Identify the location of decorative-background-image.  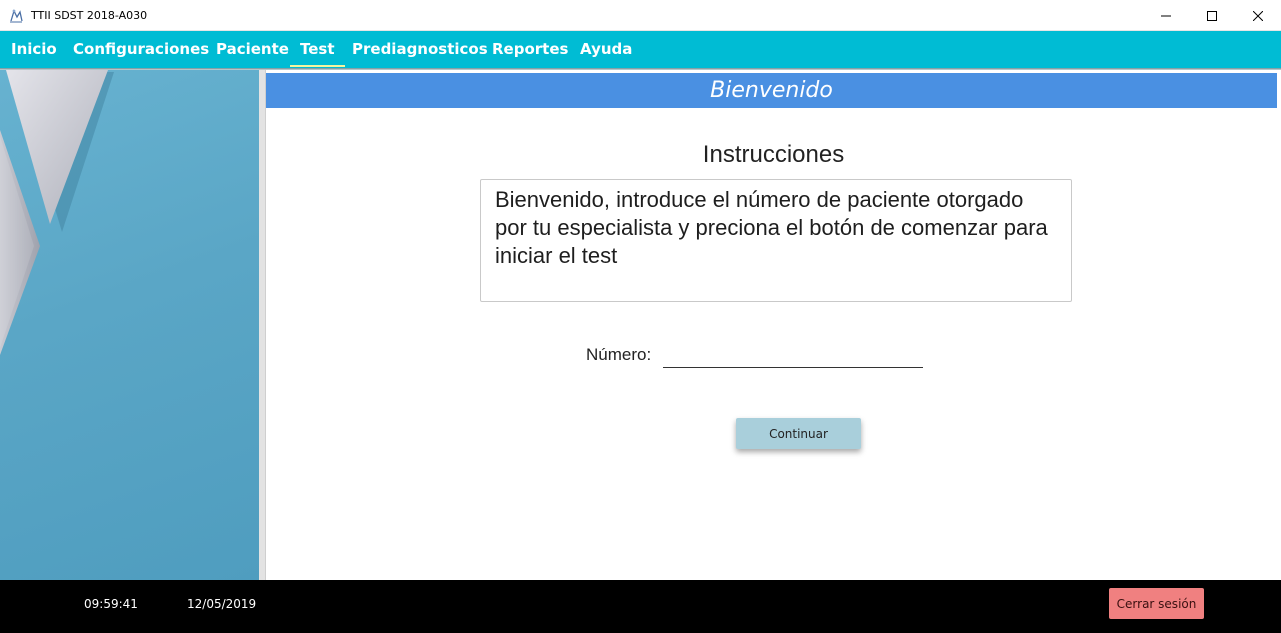
(57, 212).